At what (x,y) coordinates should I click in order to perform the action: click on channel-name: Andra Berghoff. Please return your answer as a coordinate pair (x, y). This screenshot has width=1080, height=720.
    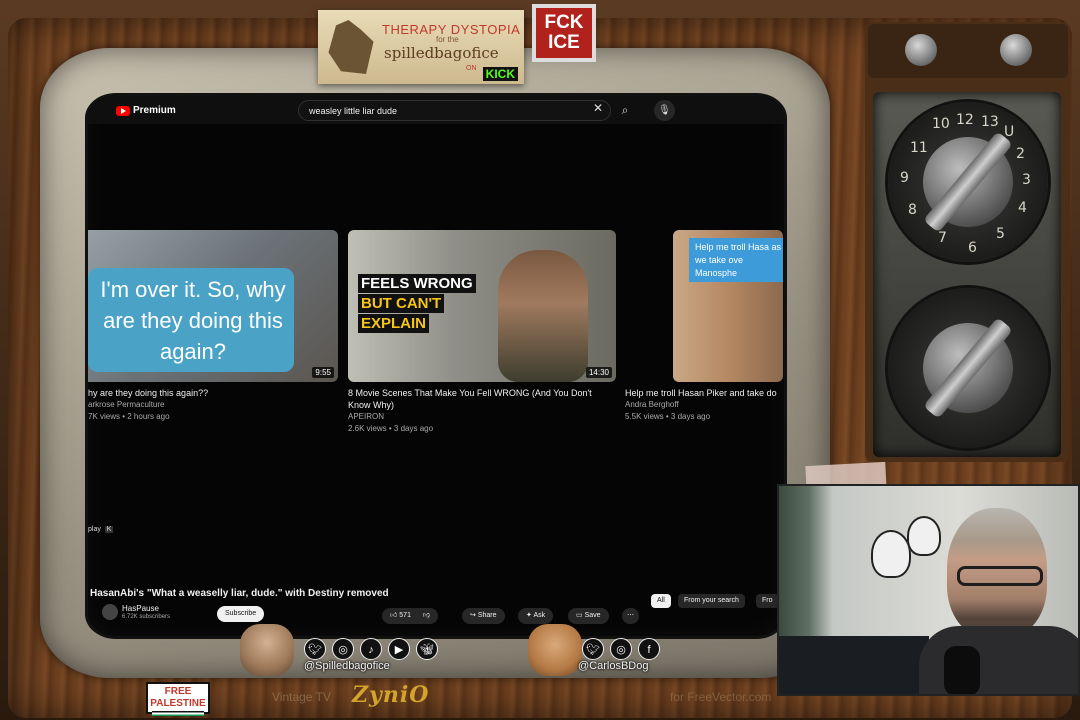
    Looking at the image, I should click on (704, 405).